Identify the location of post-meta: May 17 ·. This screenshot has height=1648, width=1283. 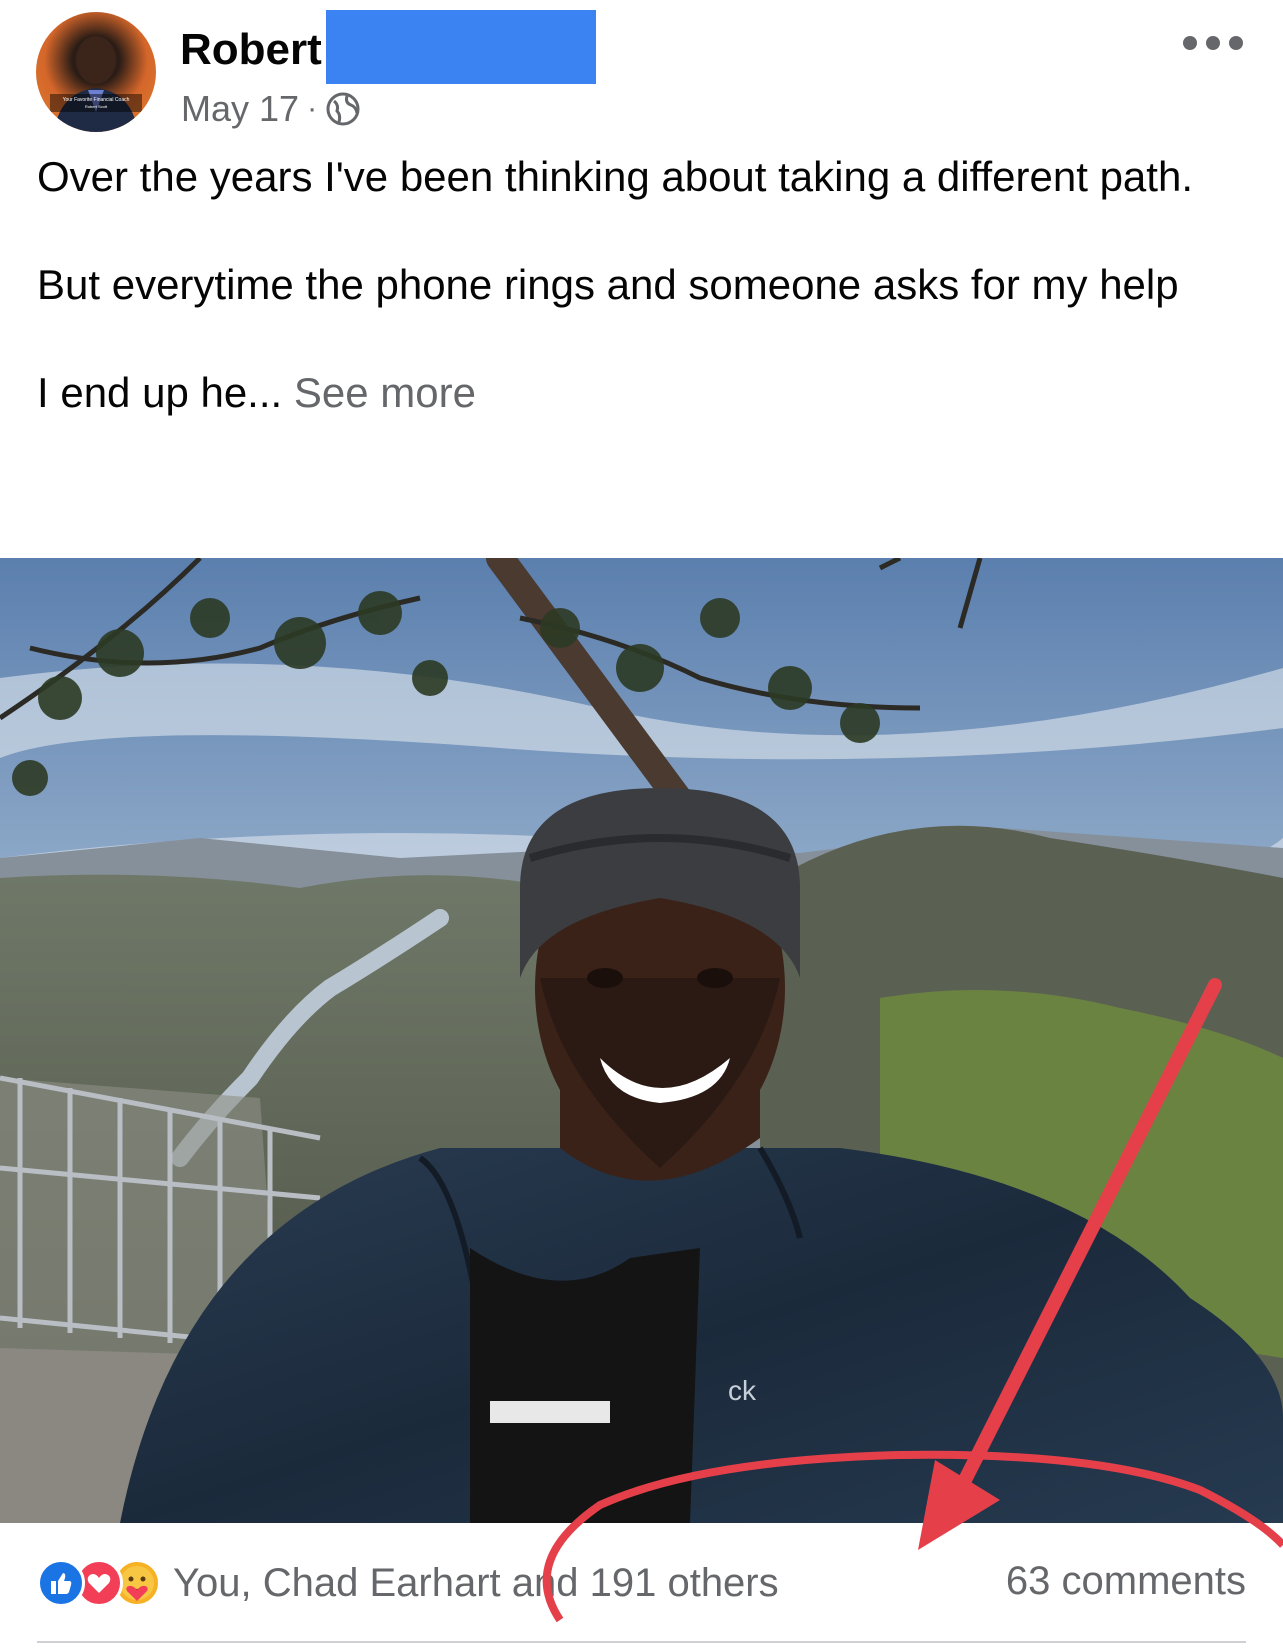
(271, 109).